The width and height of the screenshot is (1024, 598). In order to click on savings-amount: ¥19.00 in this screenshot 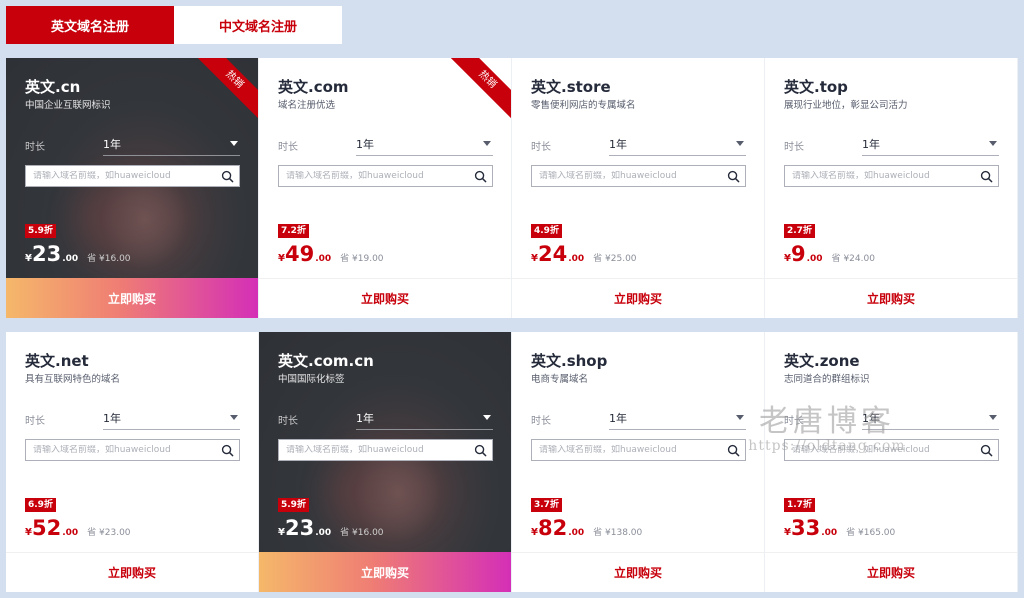, I will do `click(368, 259)`.